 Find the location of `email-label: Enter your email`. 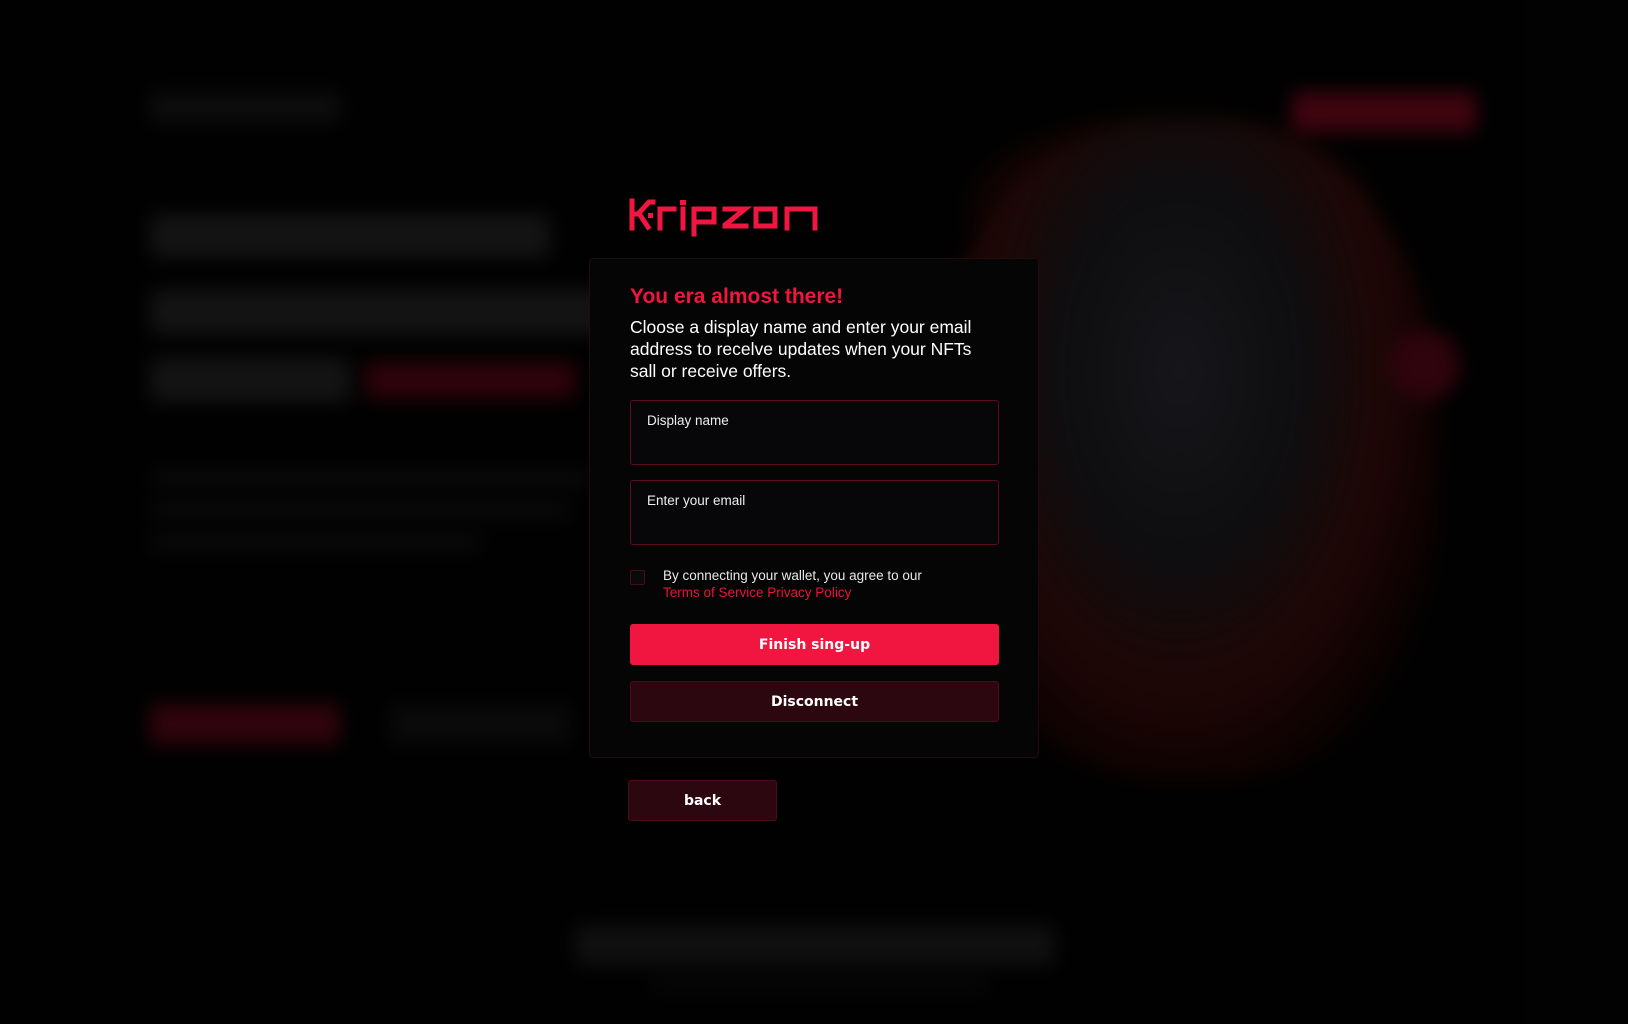

email-label: Enter your email is located at coordinates (696, 500).